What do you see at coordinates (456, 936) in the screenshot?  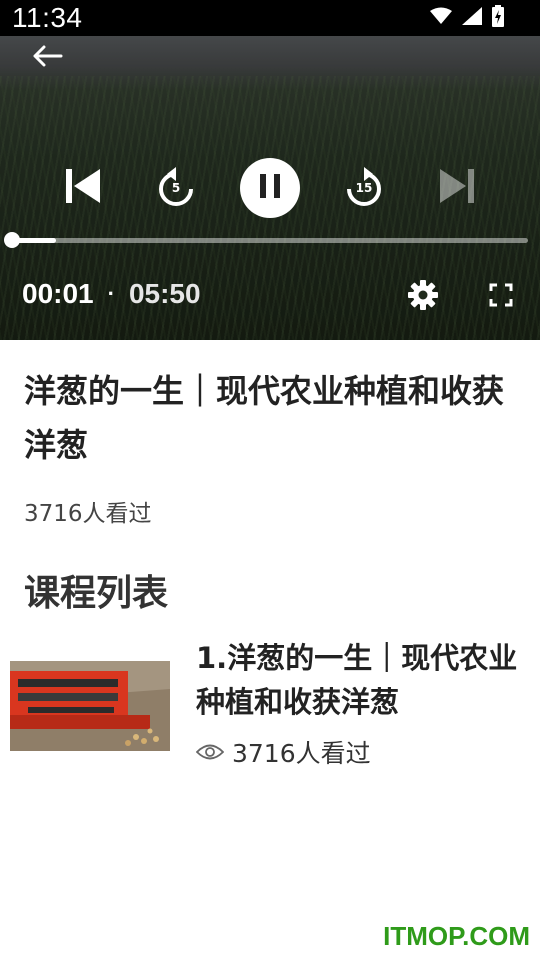 I see `watermark-logo: ITMOP.COM` at bounding box center [456, 936].